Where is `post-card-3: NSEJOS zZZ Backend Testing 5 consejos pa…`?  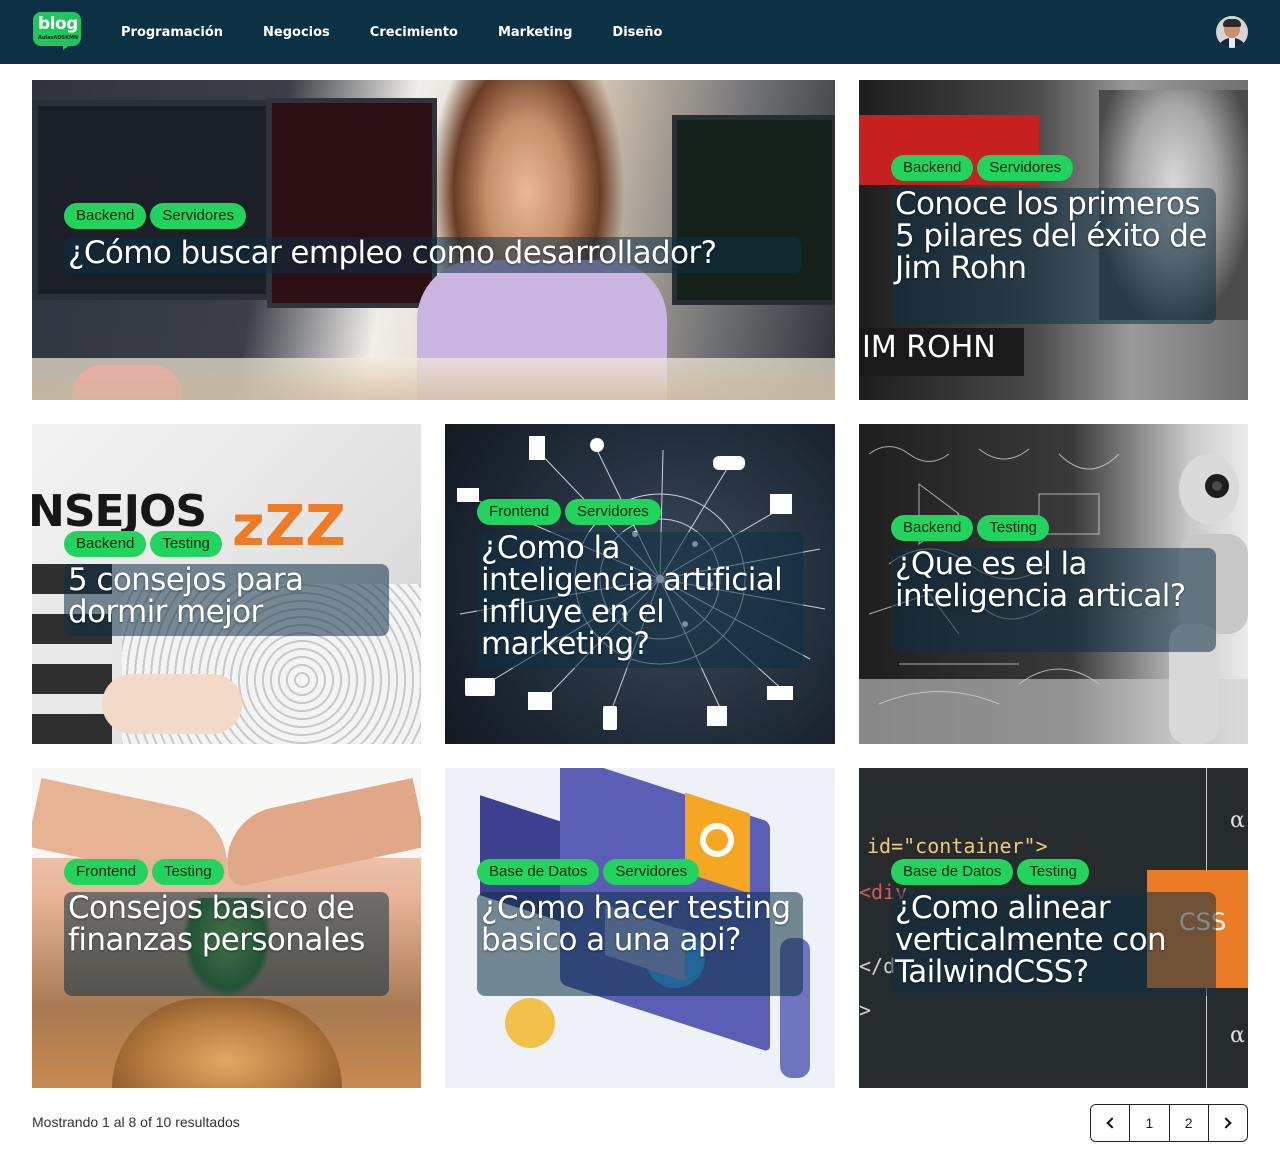
post-card-3: NSEJOS zZZ Backend Testing 5 consejos pa… is located at coordinates (226, 584).